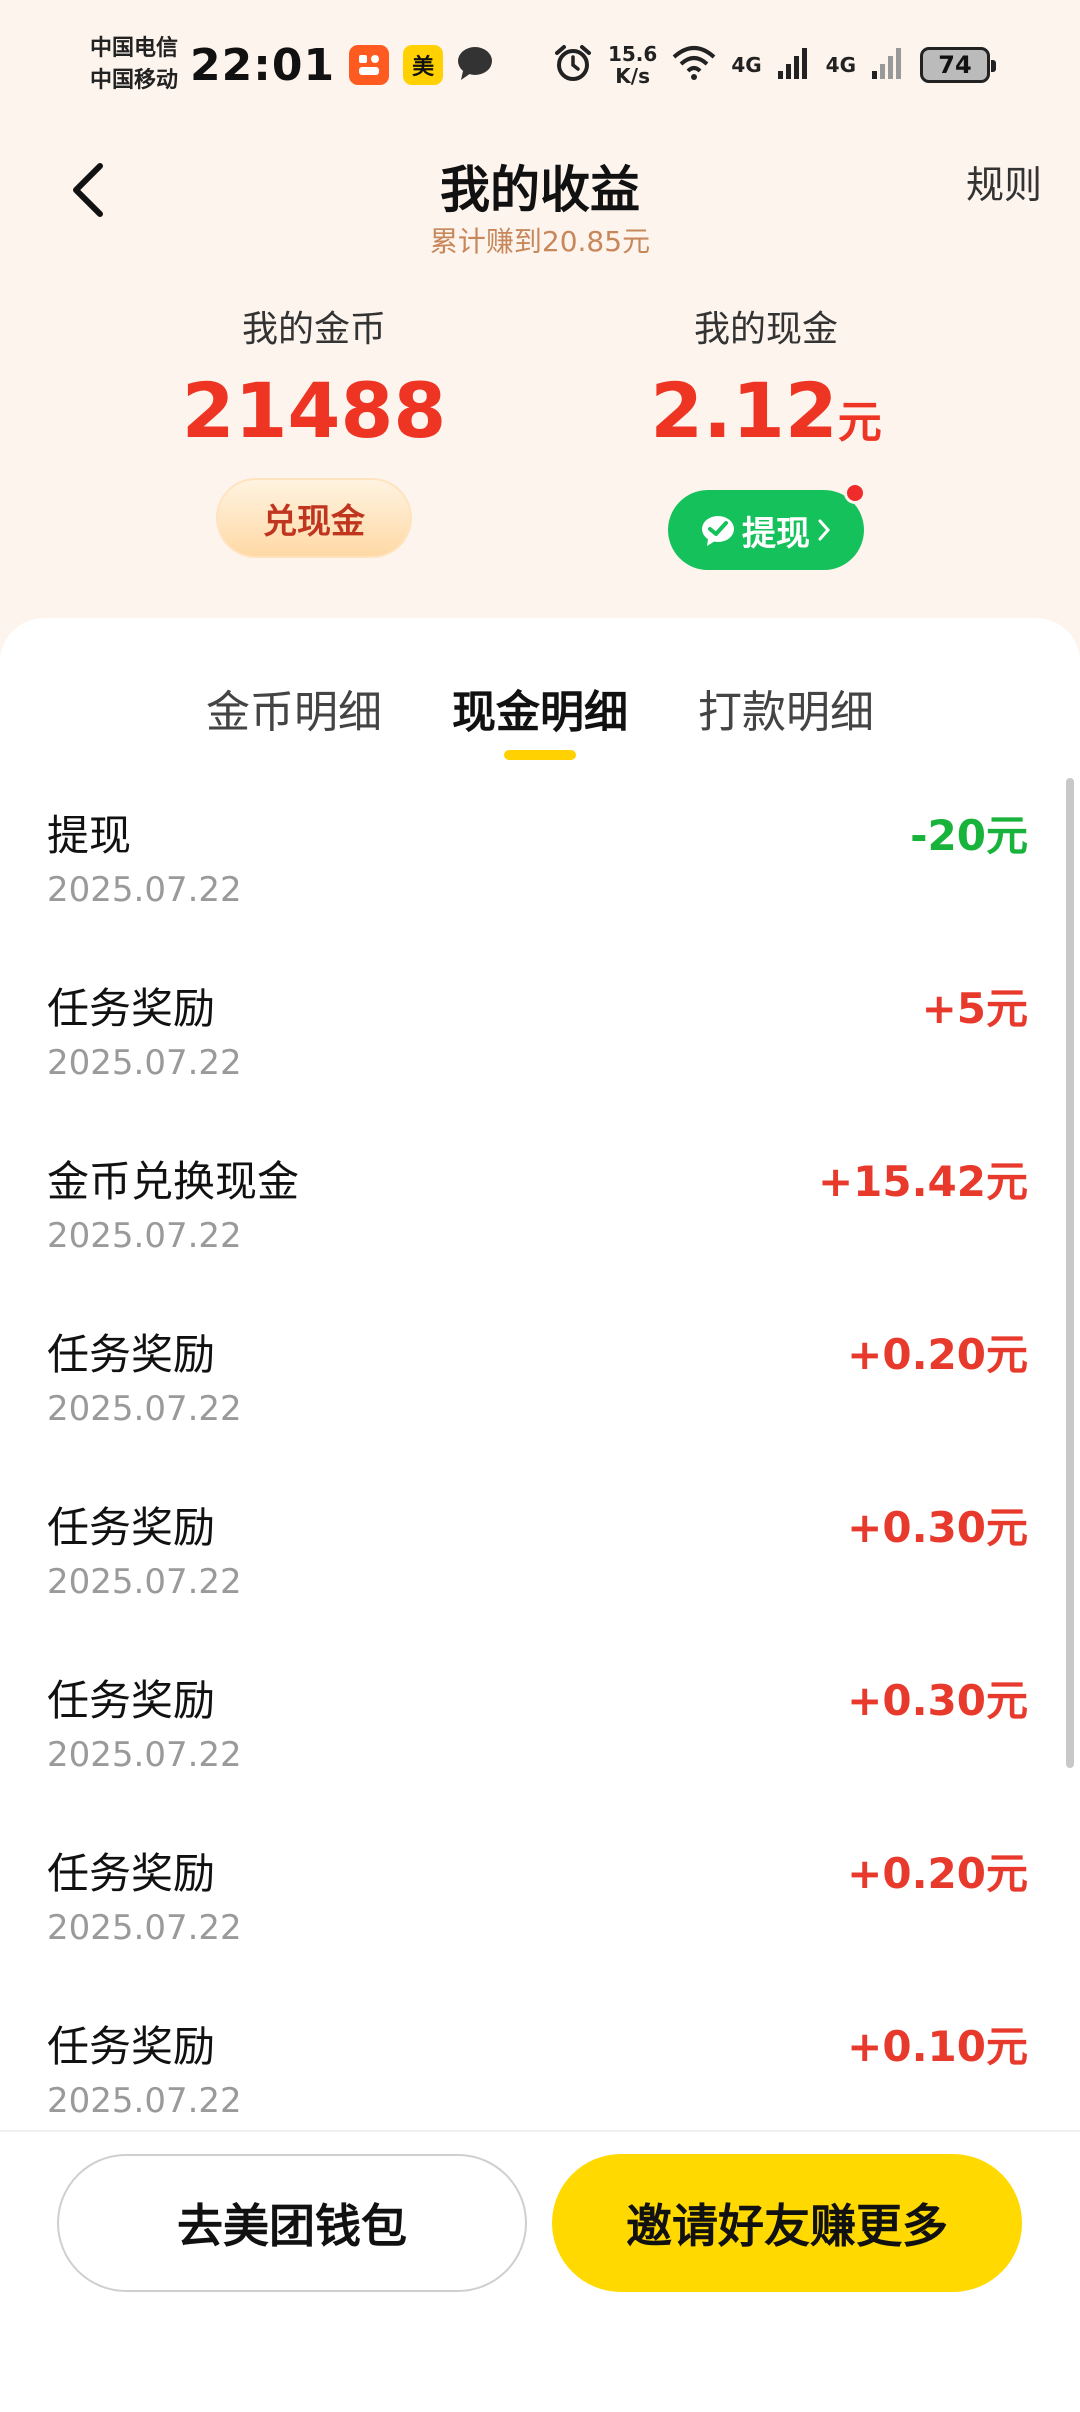 The height and width of the screenshot is (2412, 1080). What do you see at coordinates (1004, 181) in the screenshot?
I see `rules-link: 规则` at bounding box center [1004, 181].